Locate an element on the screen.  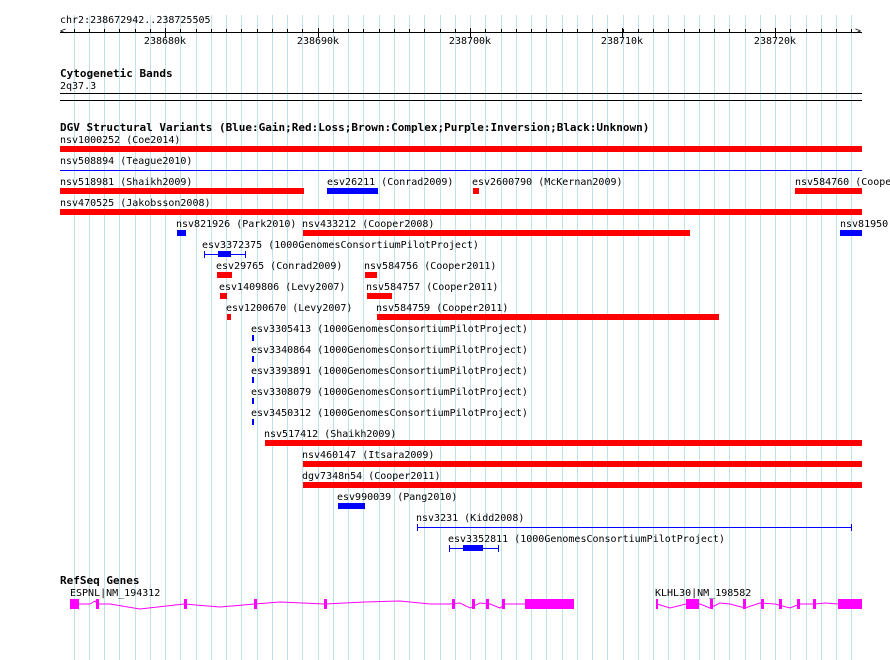
espnl-intron-line is located at coordinates (302, 605).